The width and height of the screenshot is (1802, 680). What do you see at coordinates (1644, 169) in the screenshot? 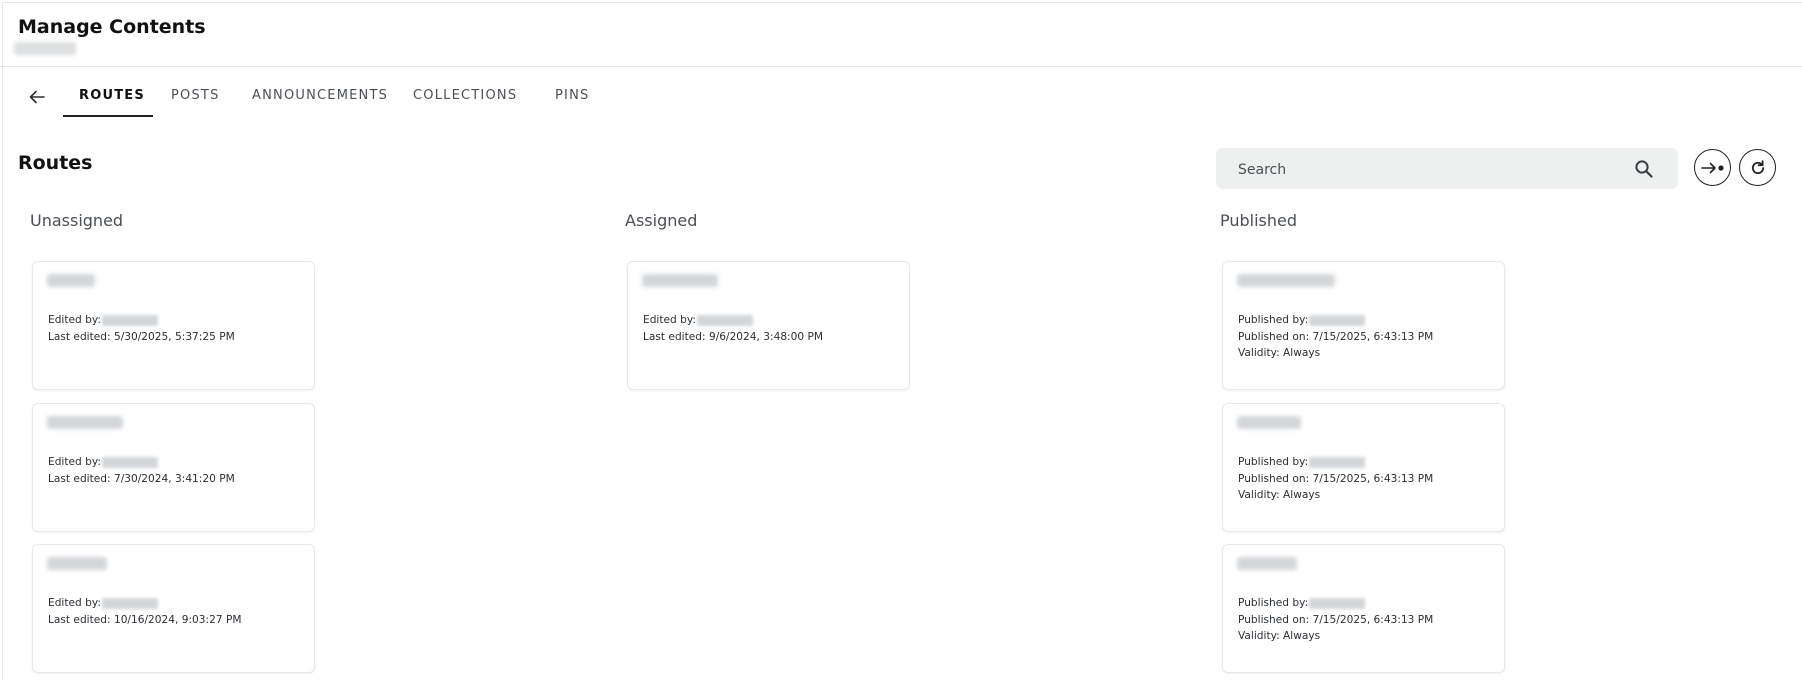
I see `search-icon` at bounding box center [1644, 169].